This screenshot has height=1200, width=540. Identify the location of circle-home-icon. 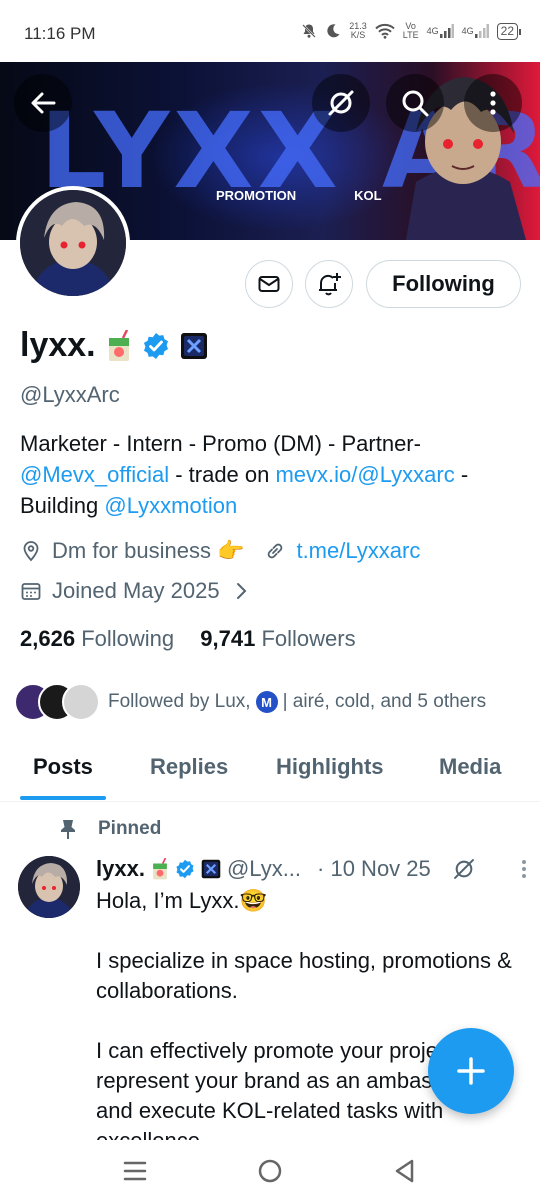
(270, 1171).